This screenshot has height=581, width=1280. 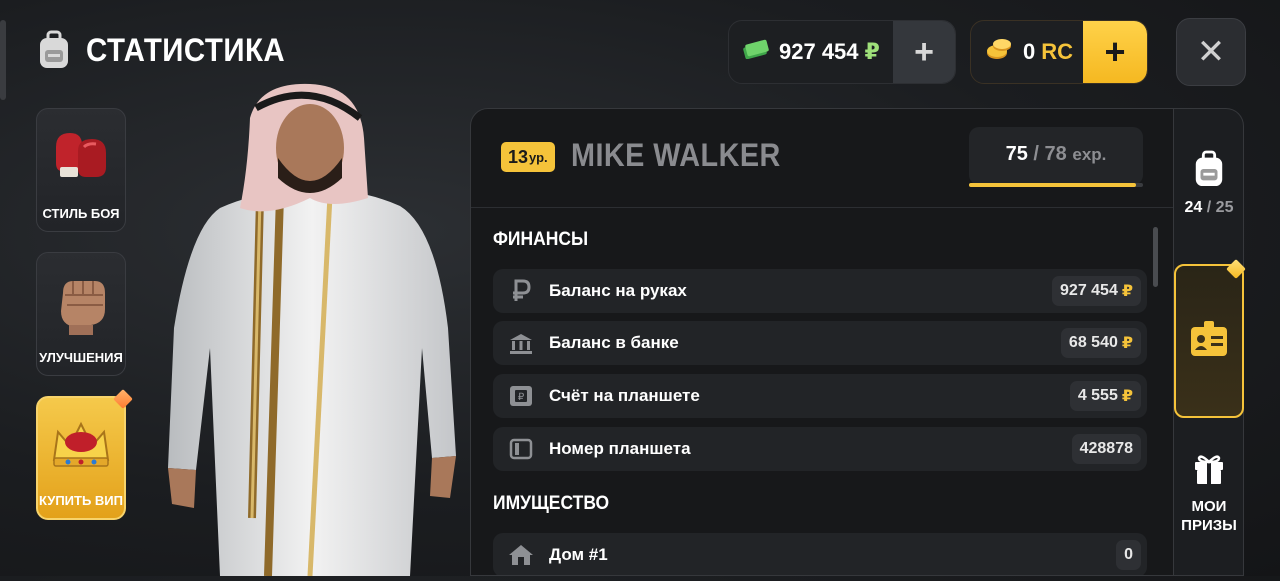 What do you see at coordinates (620, 448) in the screenshot?
I see `finance-row-label: Номер планшета` at bounding box center [620, 448].